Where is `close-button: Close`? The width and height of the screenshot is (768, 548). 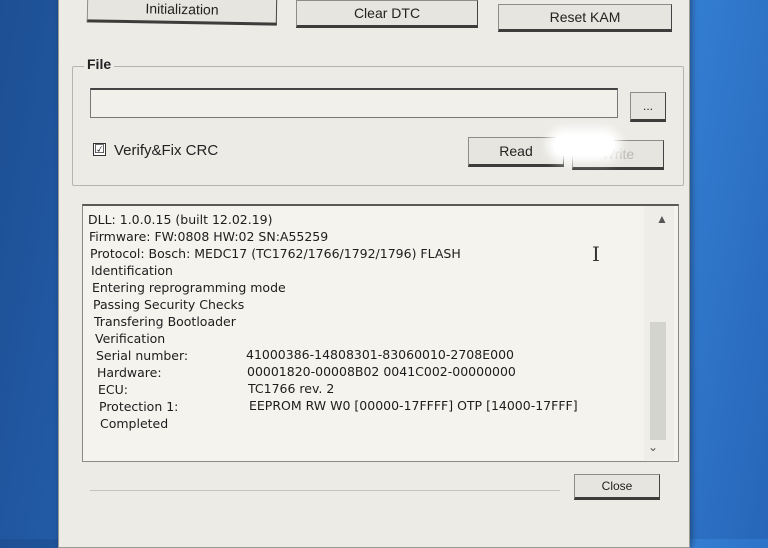 close-button: Close is located at coordinates (617, 487).